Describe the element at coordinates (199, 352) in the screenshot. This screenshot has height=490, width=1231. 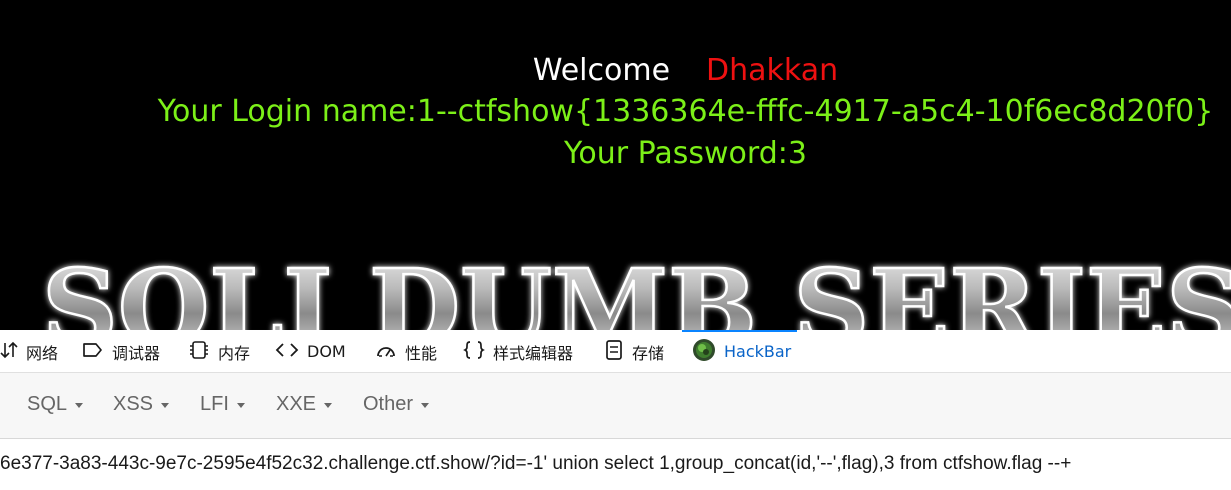
I see `memory-icon` at that location.